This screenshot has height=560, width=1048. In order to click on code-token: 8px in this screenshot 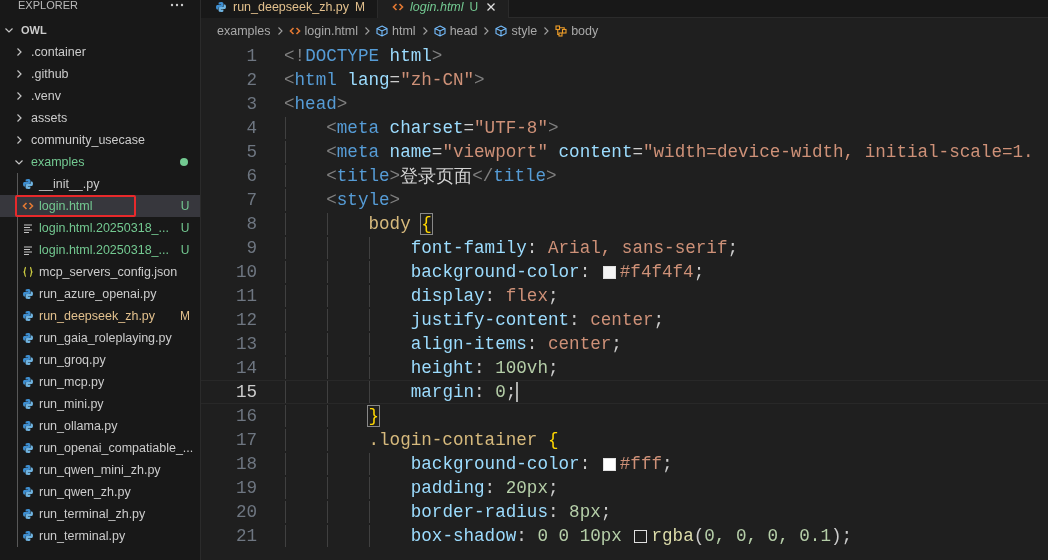, I will do `click(585, 512)`.